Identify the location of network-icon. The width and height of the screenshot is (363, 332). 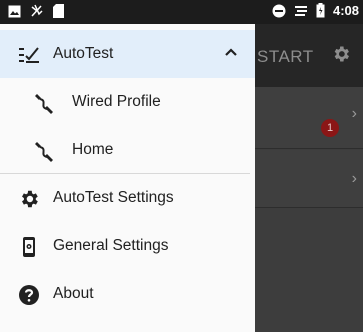
(300, 10).